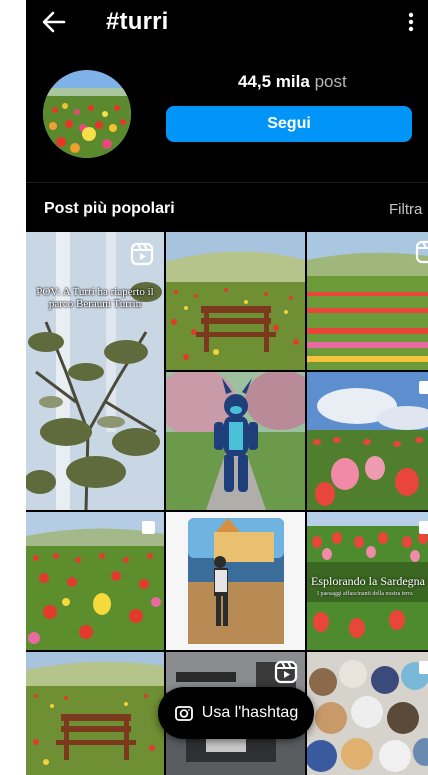 This screenshot has width=428, height=775. What do you see at coordinates (54, 22) in the screenshot?
I see `arrow-left-icon` at bounding box center [54, 22].